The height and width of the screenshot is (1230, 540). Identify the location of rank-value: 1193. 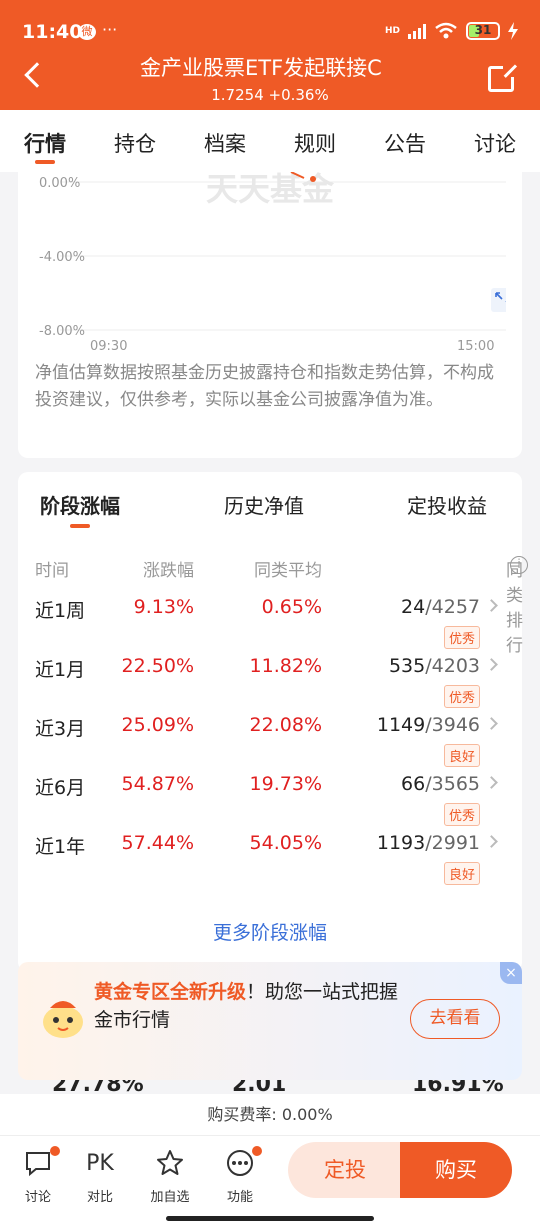
(401, 843).